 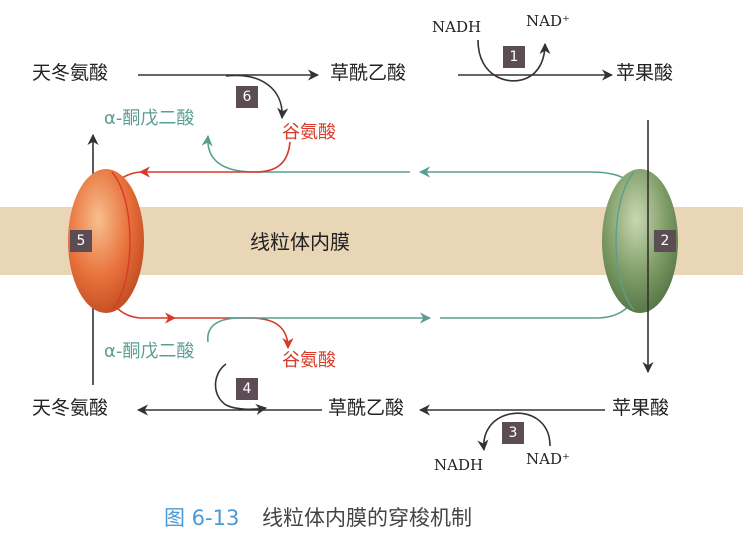 I want to click on top-alpha-ketoglutarate: α-酮戊二酸, so click(x=149, y=118).